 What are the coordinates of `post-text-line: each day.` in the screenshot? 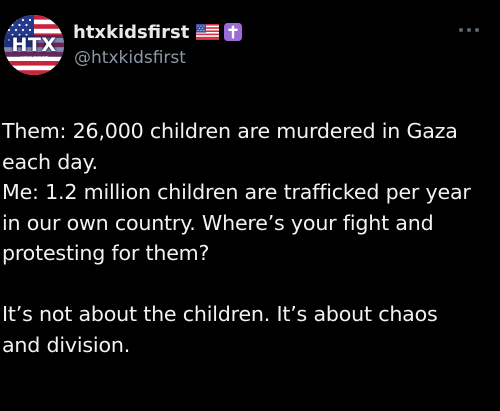 It's located at (50, 161).